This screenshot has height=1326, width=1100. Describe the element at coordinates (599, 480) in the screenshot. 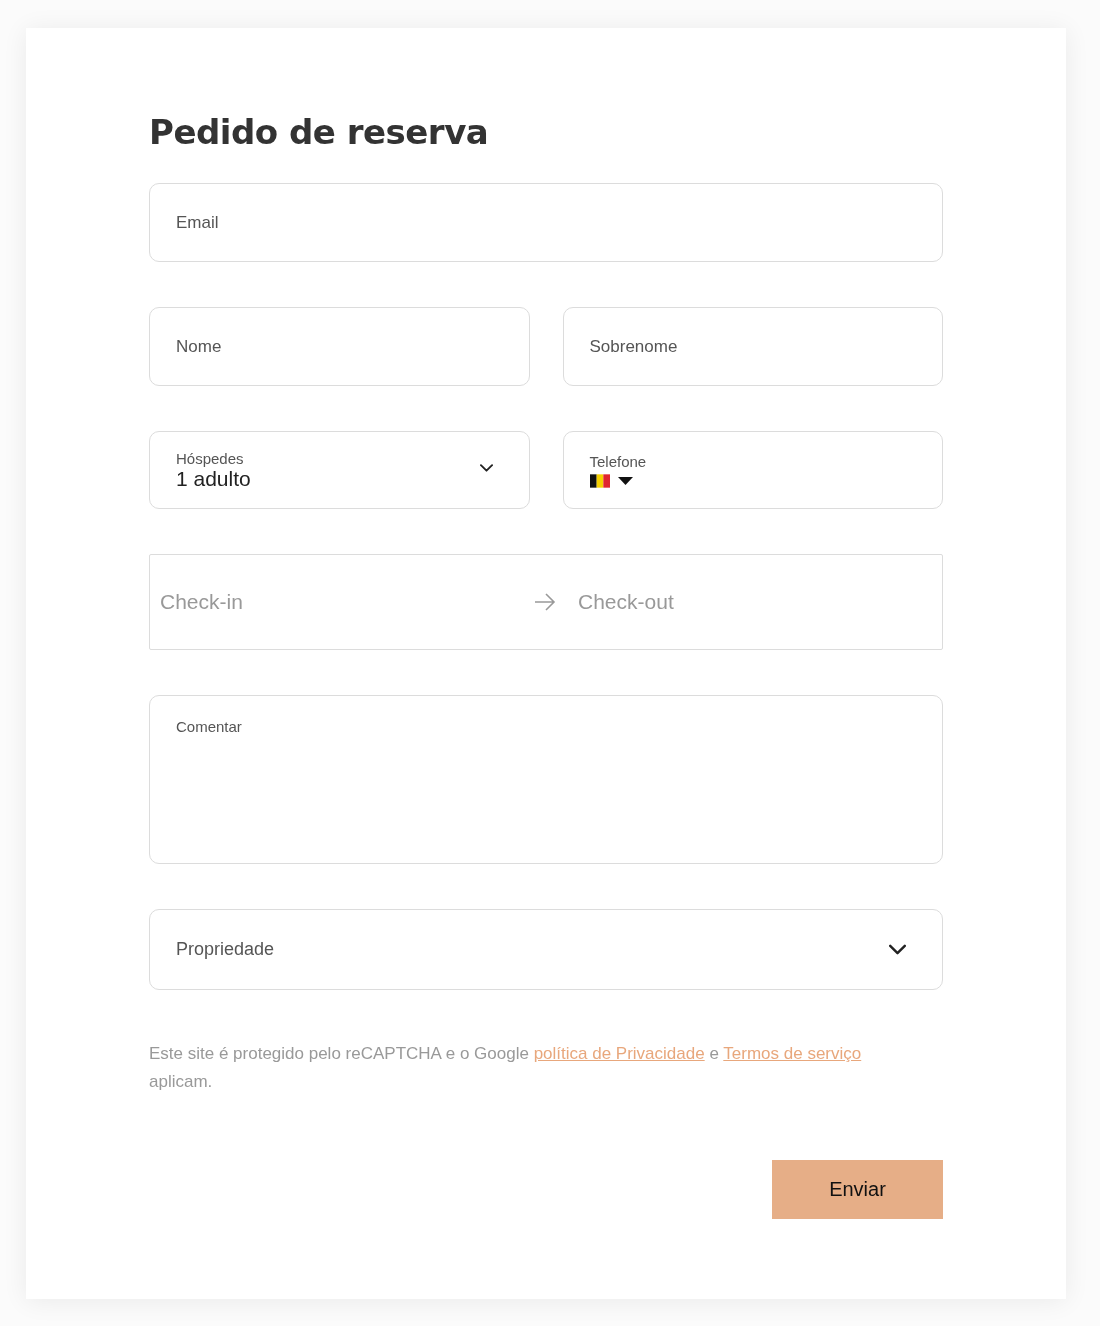

I see `flag-icon` at that location.